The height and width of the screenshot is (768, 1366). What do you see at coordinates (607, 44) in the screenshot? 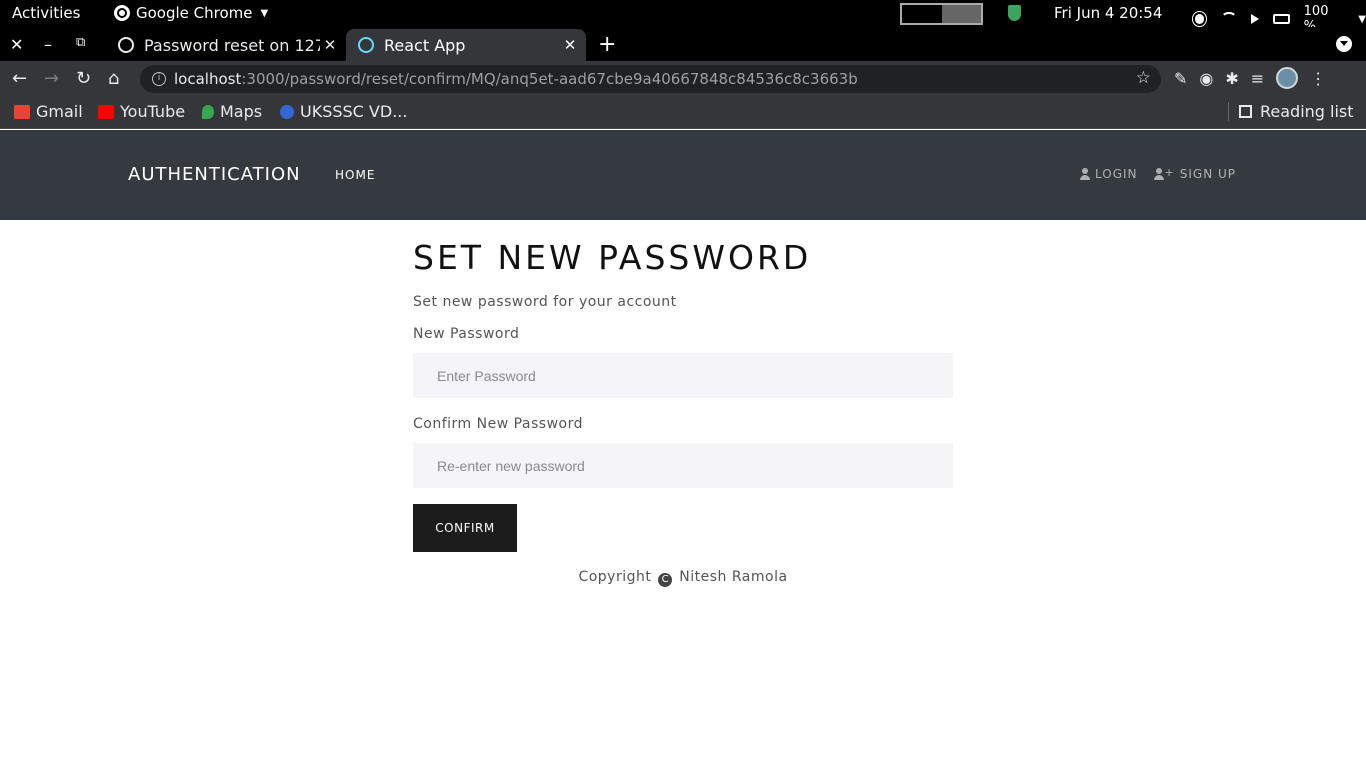
I see `new-tab-icon: +` at bounding box center [607, 44].